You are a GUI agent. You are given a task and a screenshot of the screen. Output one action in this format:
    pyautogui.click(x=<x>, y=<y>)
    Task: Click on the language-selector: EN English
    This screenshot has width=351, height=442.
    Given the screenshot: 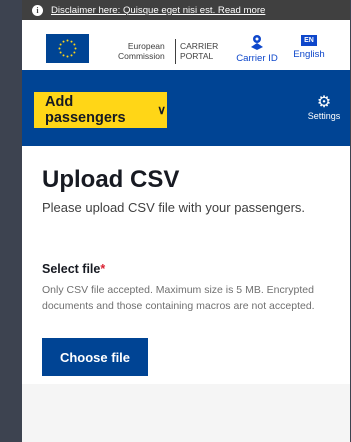 What is the action you would take?
    pyautogui.click(x=309, y=47)
    